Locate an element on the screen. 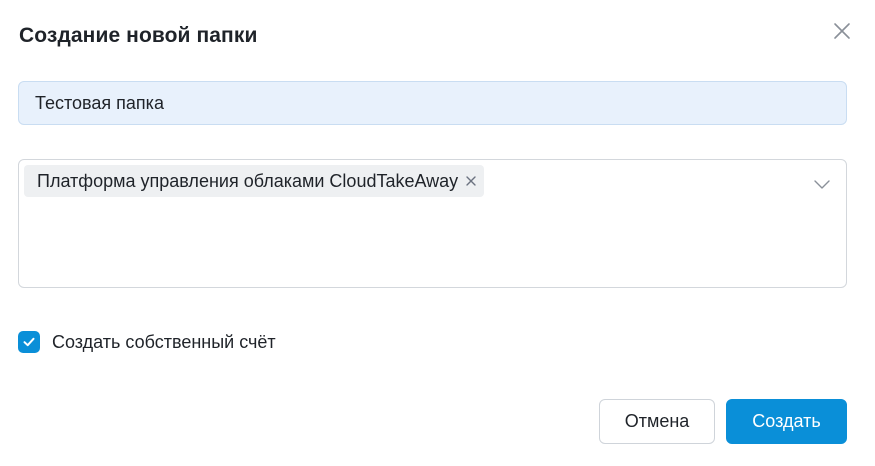 This screenshot has width=875, height=466. close-button is located at coordinates (842, 31).